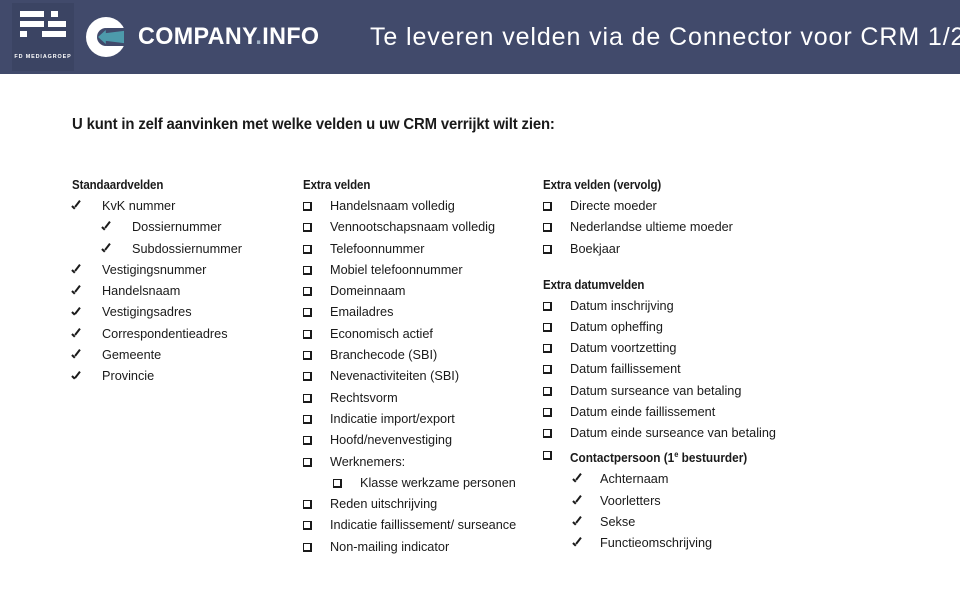  What do you see at coordinates (623, 348) in the screenshot?
I see `list-item-label: Datum voortzetting` at bounding box center [623, 348].